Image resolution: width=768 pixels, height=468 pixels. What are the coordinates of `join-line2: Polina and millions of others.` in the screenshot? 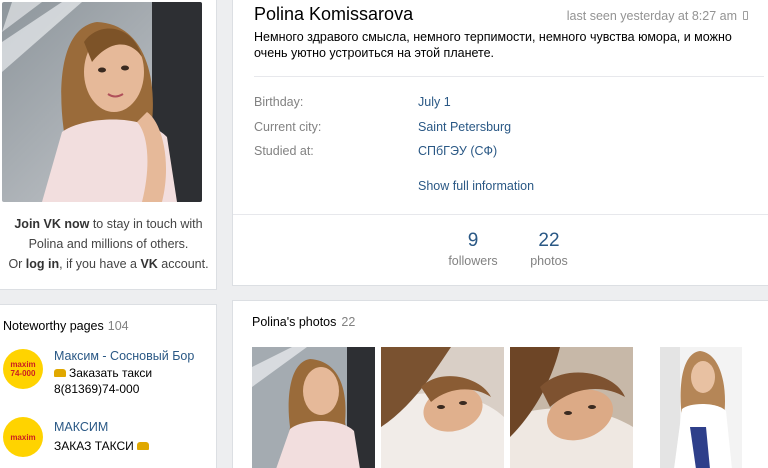 It's located at (108, 244).